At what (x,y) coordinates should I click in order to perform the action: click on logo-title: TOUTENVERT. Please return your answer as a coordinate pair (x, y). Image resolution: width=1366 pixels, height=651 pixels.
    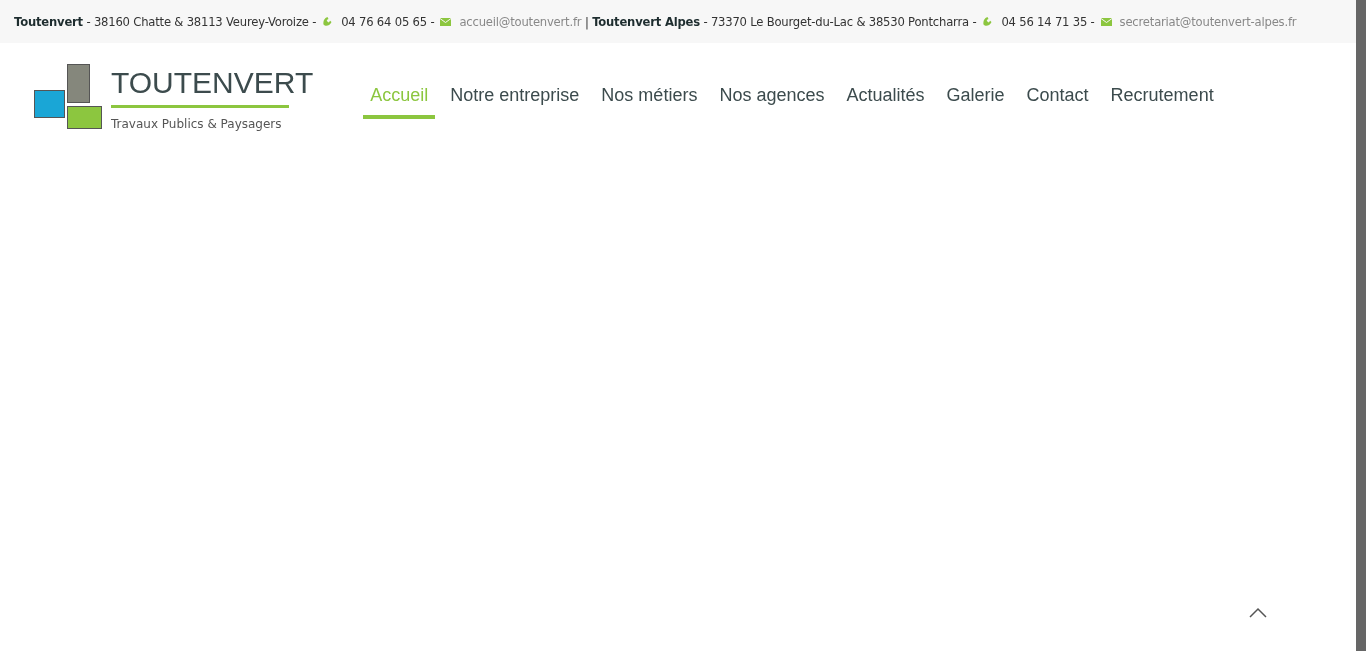
    Looking at the image, I should click on (212, 83).